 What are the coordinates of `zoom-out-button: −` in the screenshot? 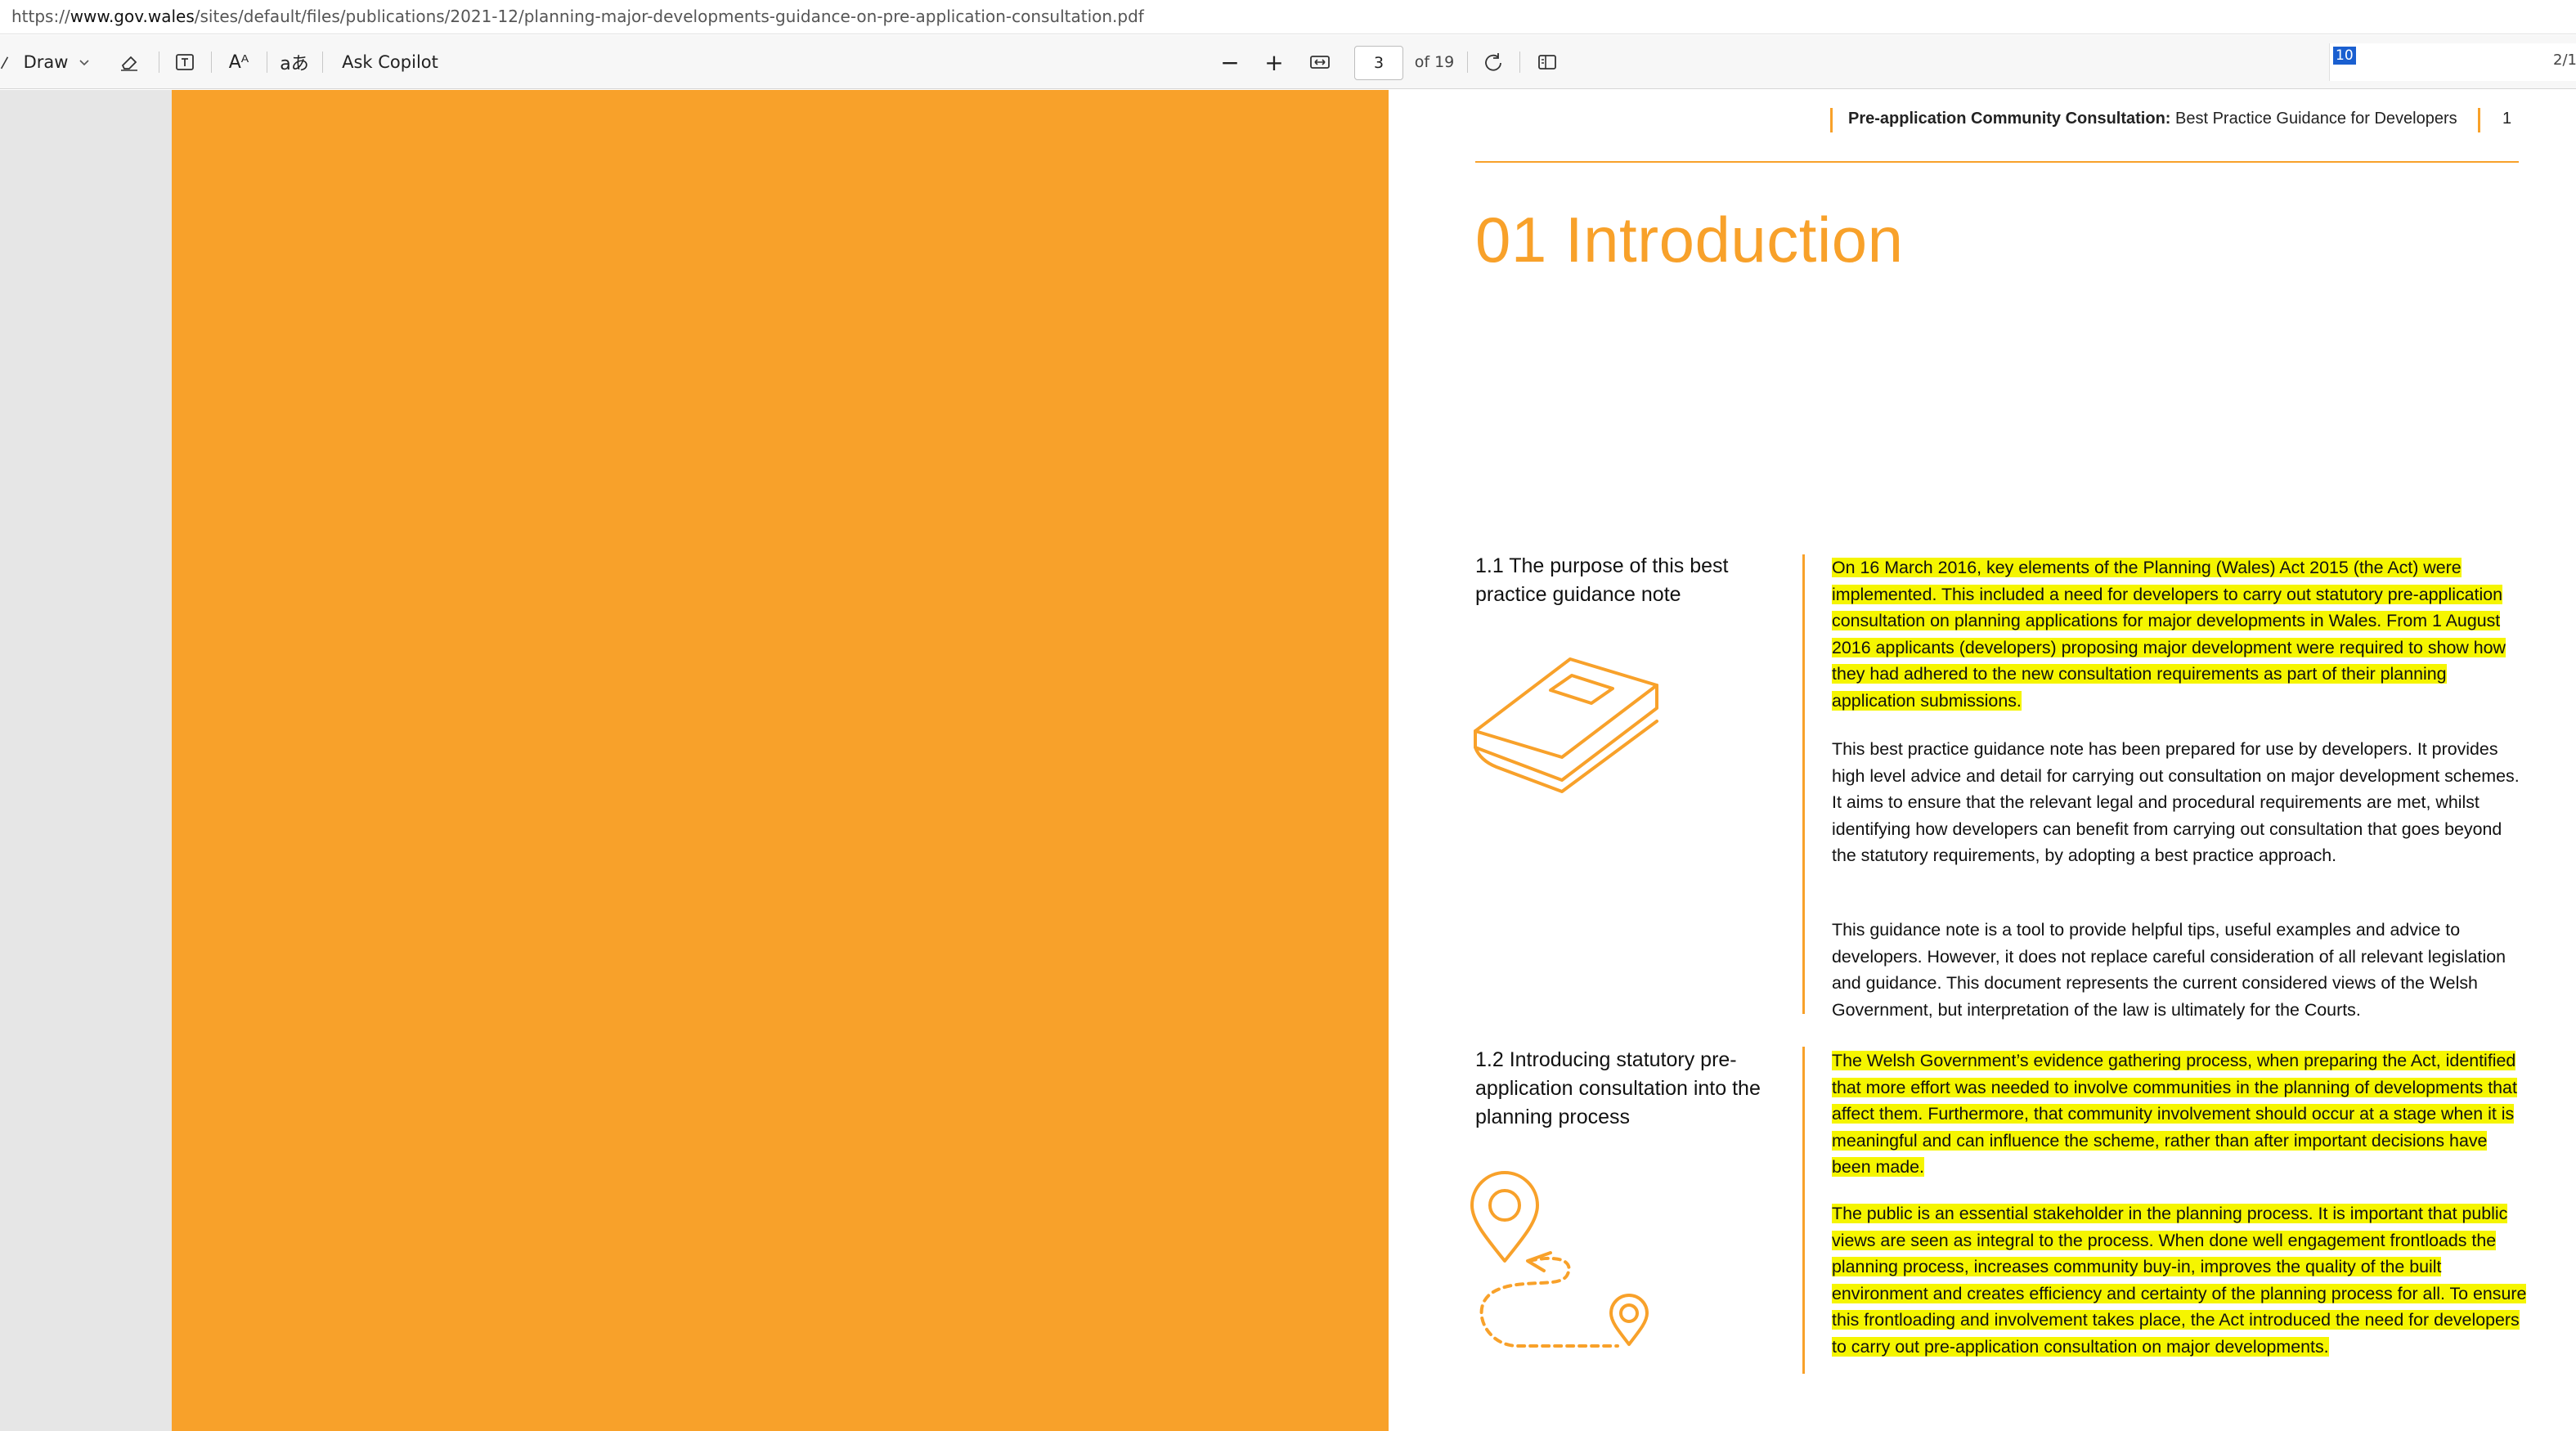 It's located at (1230, 62).